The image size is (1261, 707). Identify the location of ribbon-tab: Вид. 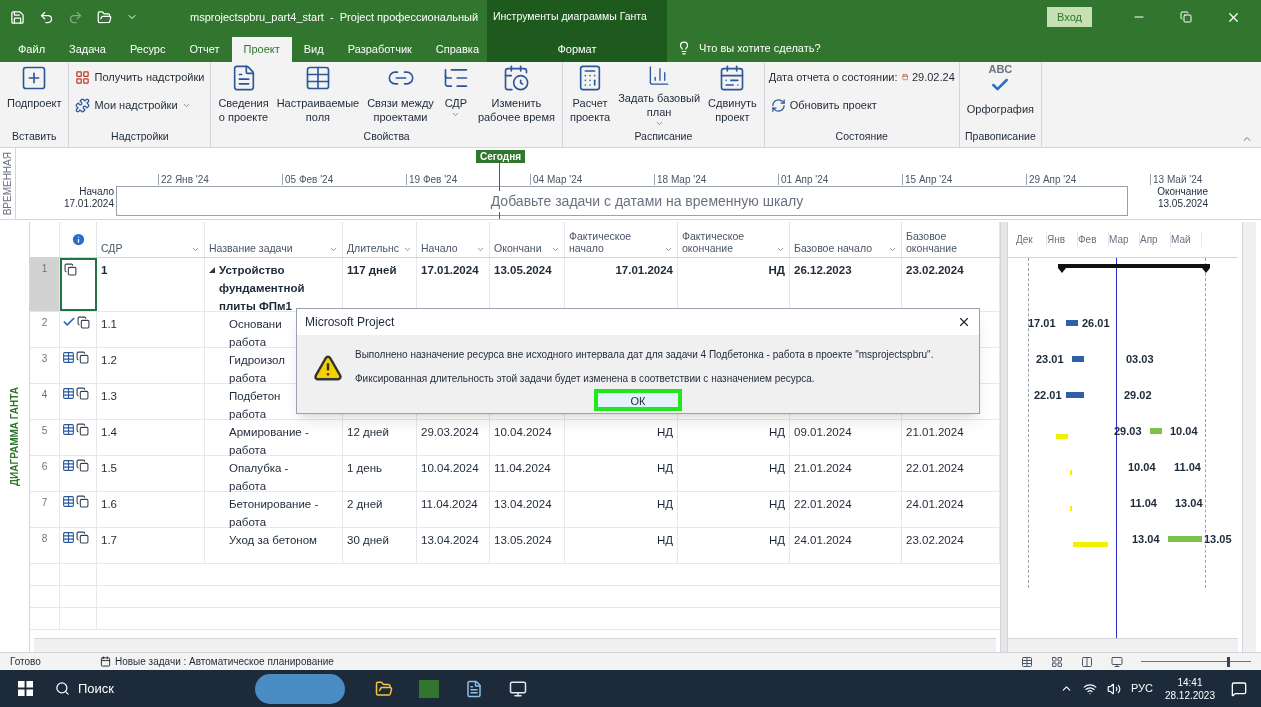
(313, 49).